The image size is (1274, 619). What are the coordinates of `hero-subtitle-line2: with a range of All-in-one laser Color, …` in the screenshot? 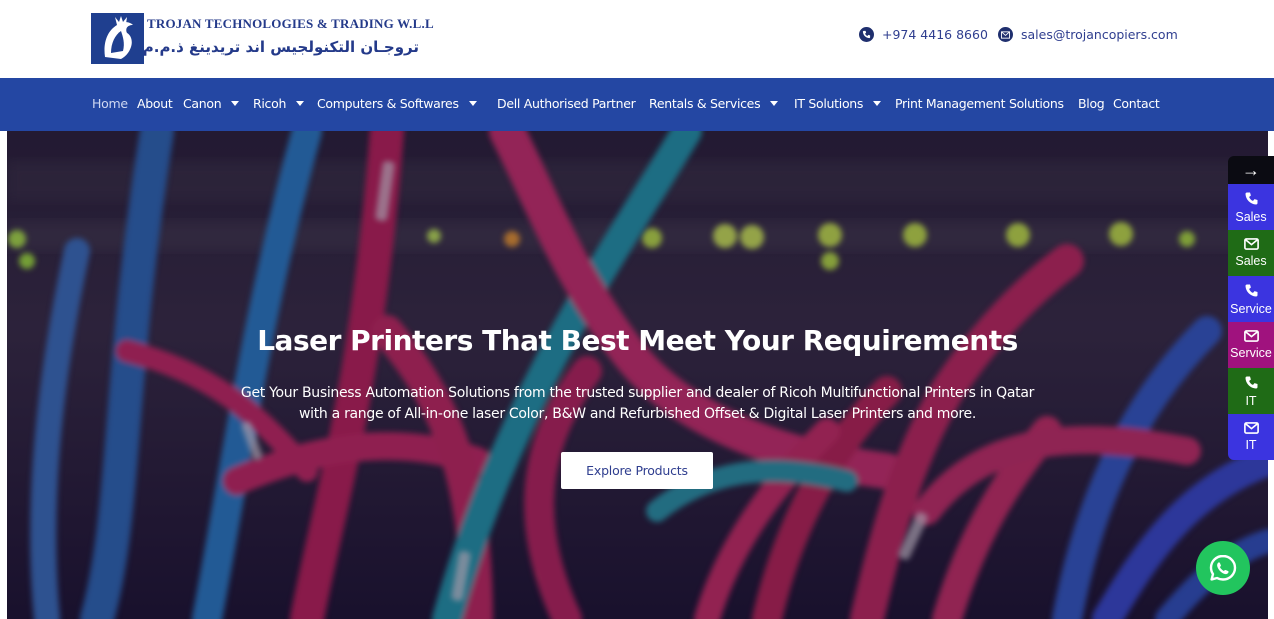 It's located at (637, 414).